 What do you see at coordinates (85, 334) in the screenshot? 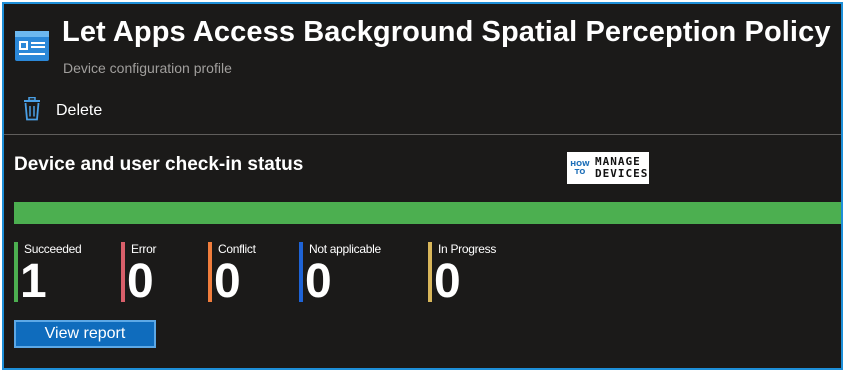
I see `view-report-button: View report` at bounding box center [85, 334].